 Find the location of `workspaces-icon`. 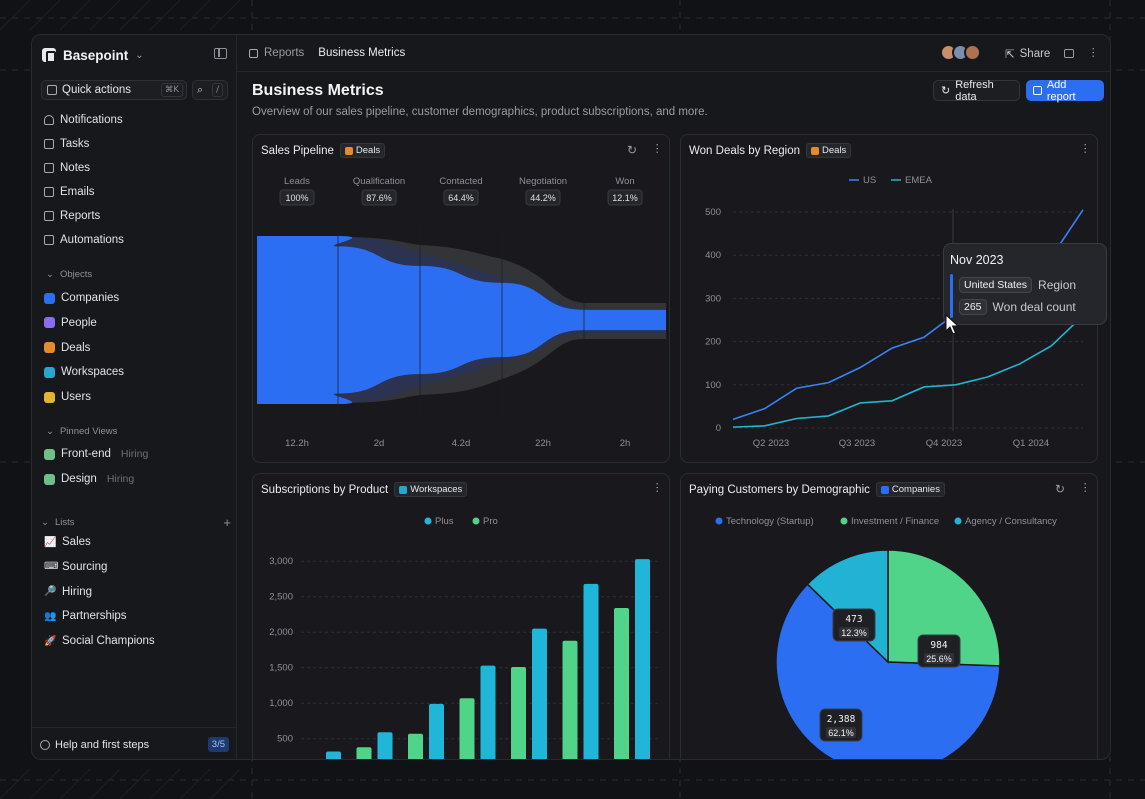

workspaces-icon is located at coordinates (49, 372).